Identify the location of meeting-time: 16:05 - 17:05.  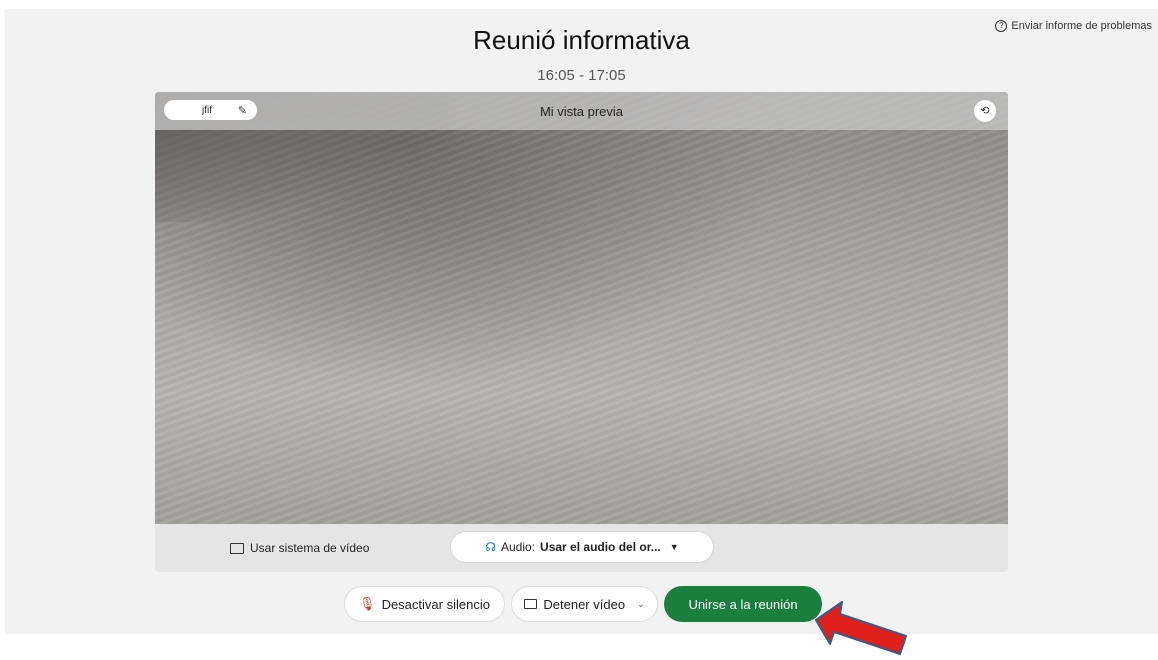
(581, 75).